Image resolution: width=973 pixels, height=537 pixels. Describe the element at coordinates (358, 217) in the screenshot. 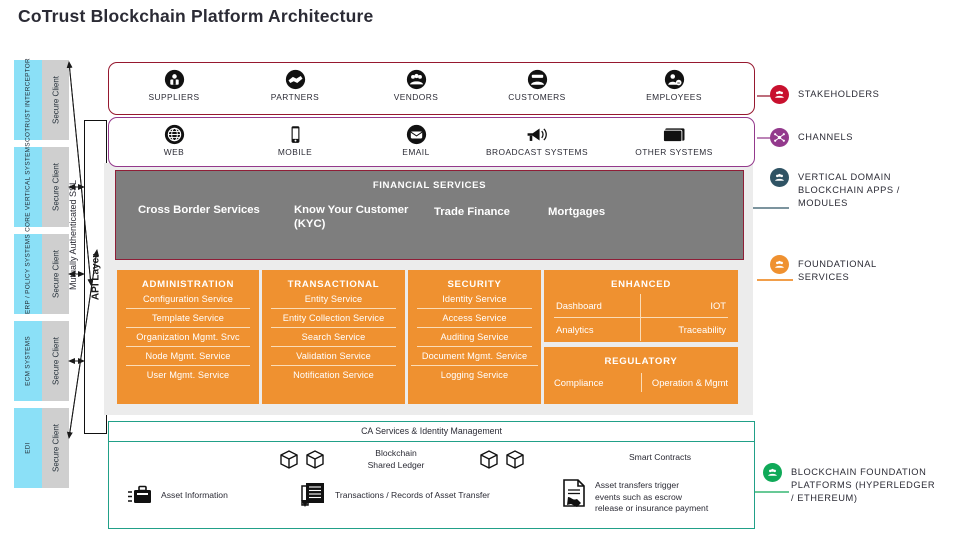

I see `fs-know-your-customer: Know Your Customer (KYC)` at that location.